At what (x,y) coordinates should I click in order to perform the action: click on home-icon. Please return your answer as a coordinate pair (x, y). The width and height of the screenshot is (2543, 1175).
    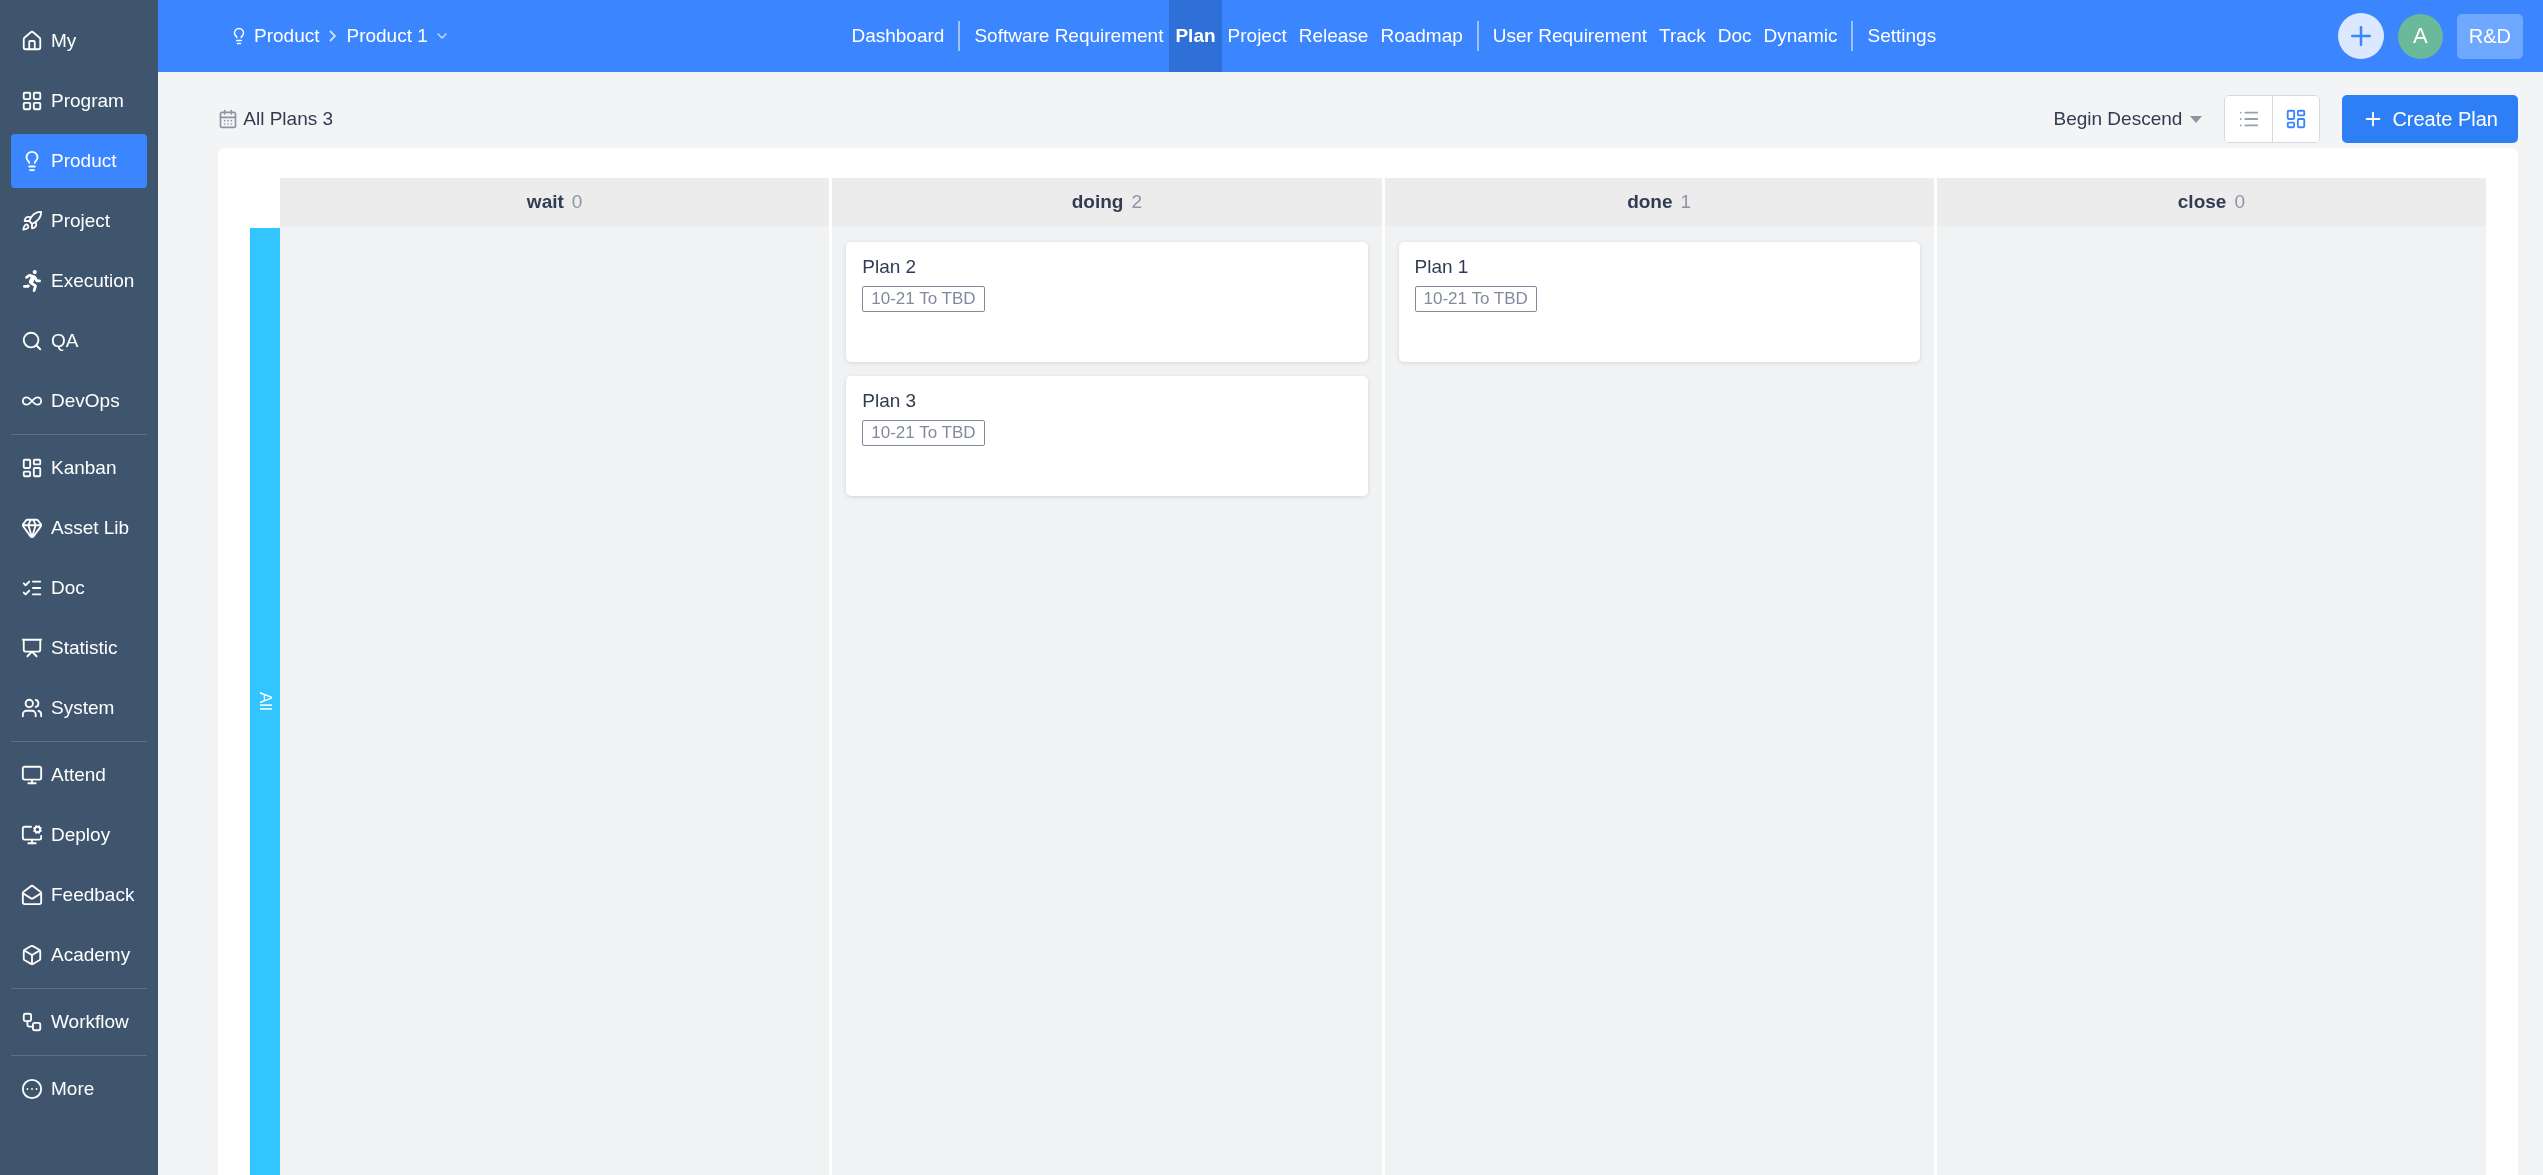
    Looking at the image, I should click on (32, 41).